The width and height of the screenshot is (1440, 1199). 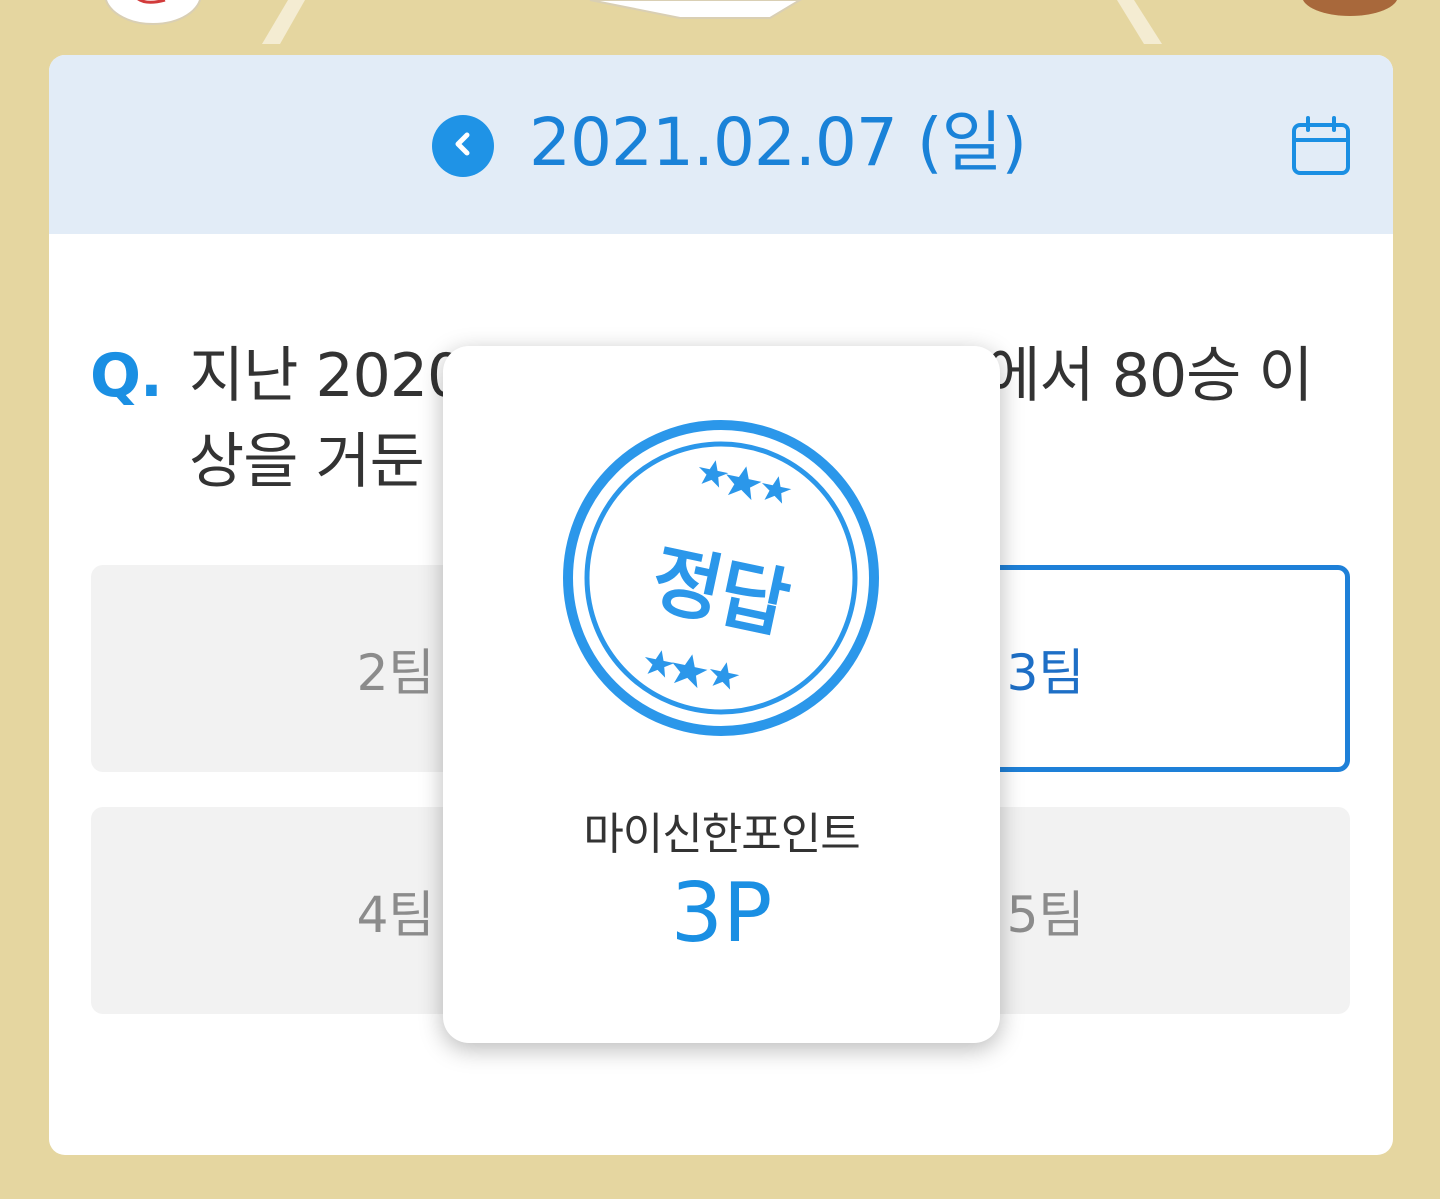 I want to click on date-bar: 2021.02.07 (일), so click(x=721, y=144).